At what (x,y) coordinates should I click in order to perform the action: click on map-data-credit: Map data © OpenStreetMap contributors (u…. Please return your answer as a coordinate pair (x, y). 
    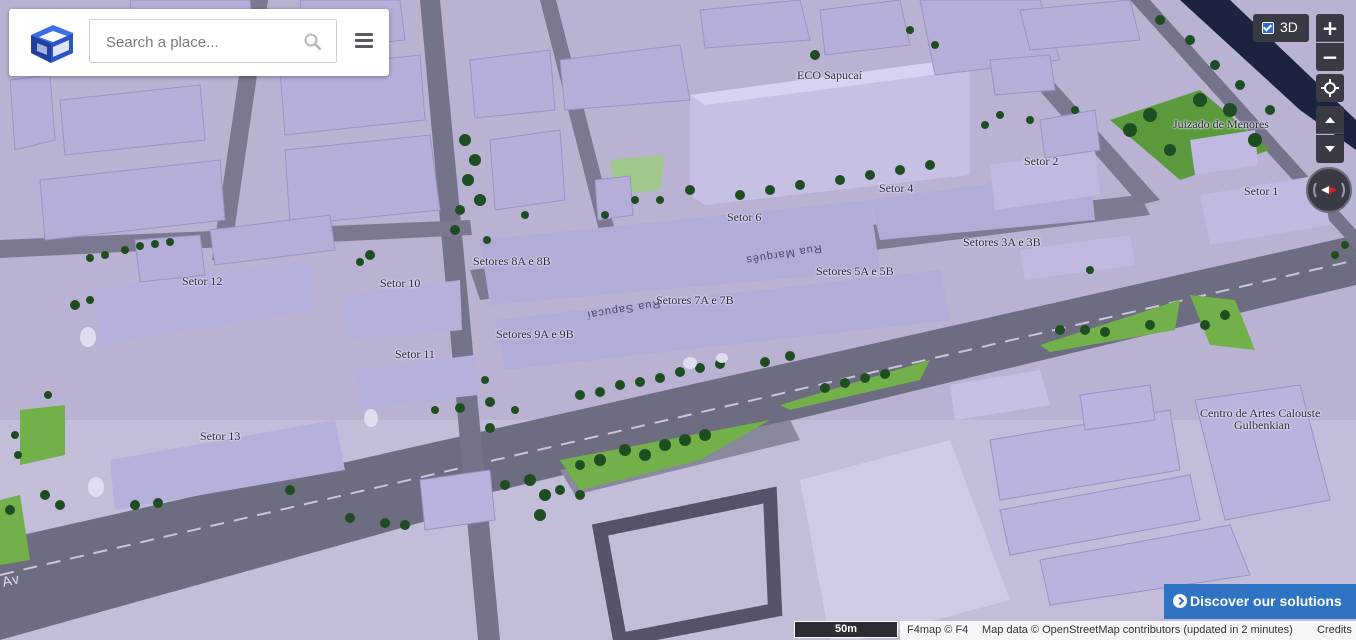
    Looking at the image, I should click on (1137, 630).